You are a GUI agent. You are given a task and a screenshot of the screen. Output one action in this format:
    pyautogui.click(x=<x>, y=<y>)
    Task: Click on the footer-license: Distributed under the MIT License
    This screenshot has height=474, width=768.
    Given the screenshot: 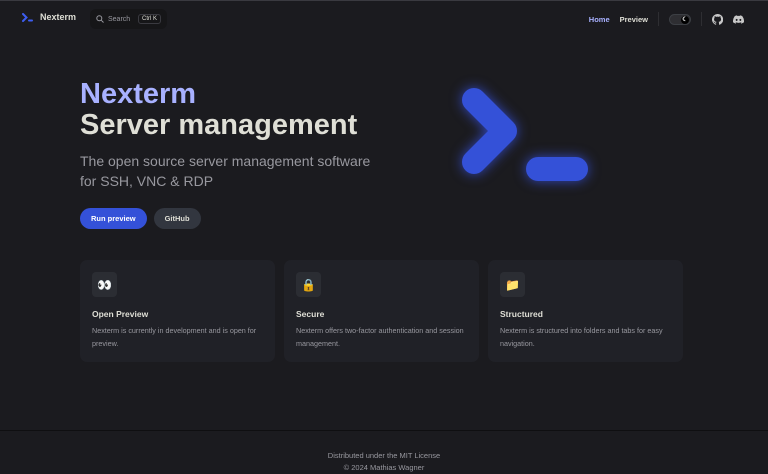 What is the action you would take?
    pyautogui.click(x=384, y=455)
    